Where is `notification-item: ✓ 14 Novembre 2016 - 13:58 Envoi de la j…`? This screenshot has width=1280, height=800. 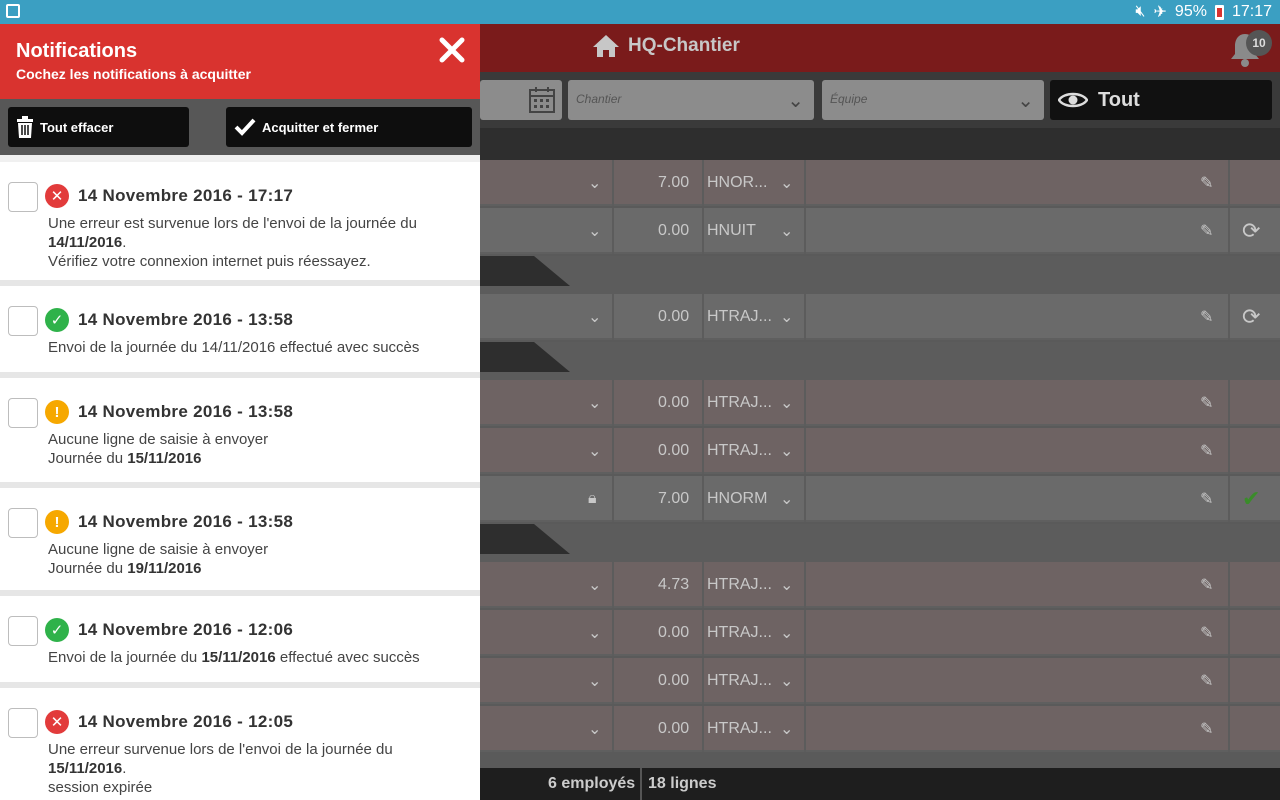
notification-item: ✓ 14 Novembre 2016 - 13:58 Envoi de la j… is located at coordinates (240, 332).